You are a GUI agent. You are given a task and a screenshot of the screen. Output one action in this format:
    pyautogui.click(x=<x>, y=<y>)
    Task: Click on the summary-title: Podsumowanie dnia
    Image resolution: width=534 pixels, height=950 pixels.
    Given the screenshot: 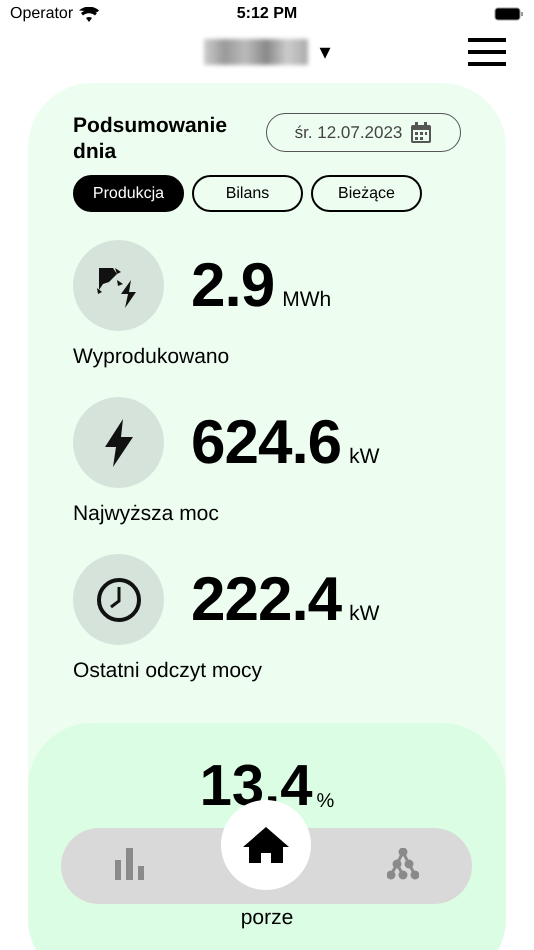 What is the action you would take?
    pyautogui.click(x=150, y=139)
    